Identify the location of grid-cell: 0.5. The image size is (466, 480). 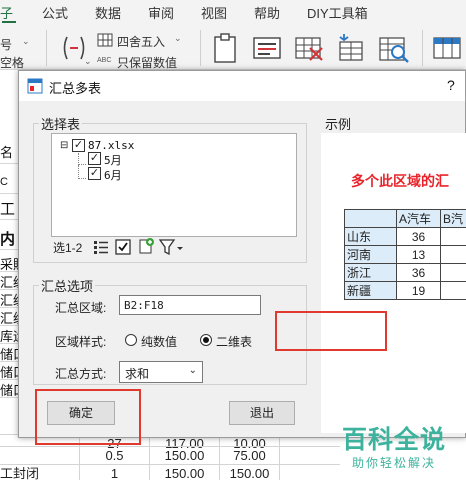
(115, 456).